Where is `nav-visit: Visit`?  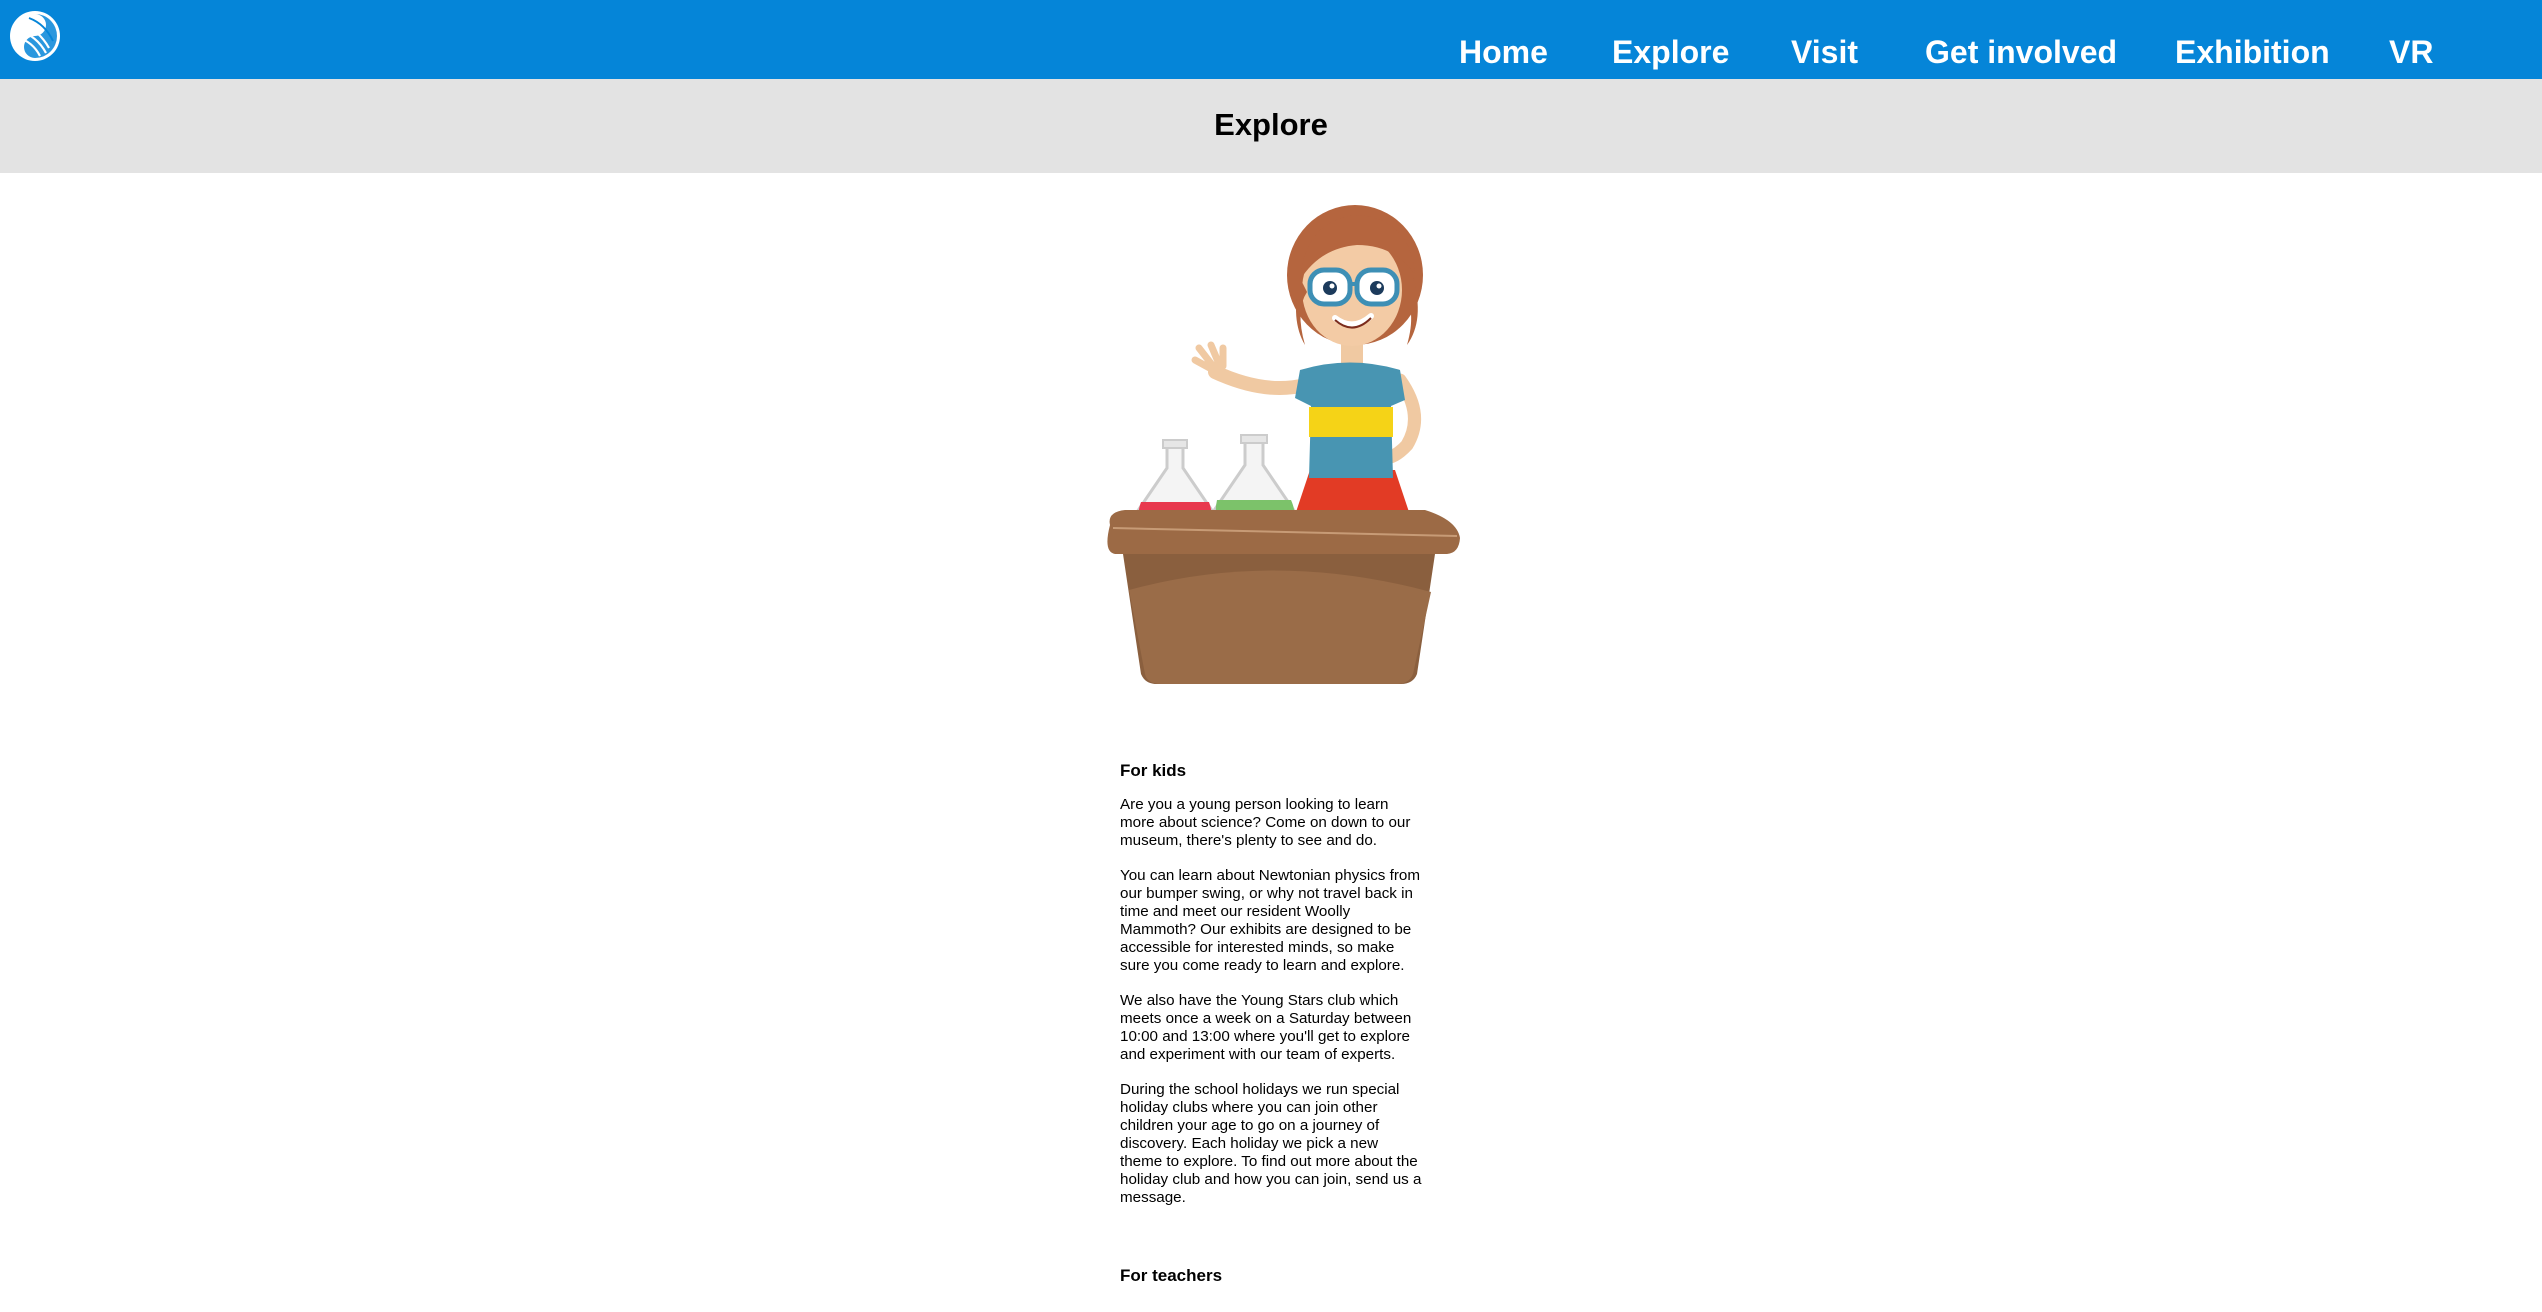 nav-visit: Visit is located at coordinates (1824, 52).